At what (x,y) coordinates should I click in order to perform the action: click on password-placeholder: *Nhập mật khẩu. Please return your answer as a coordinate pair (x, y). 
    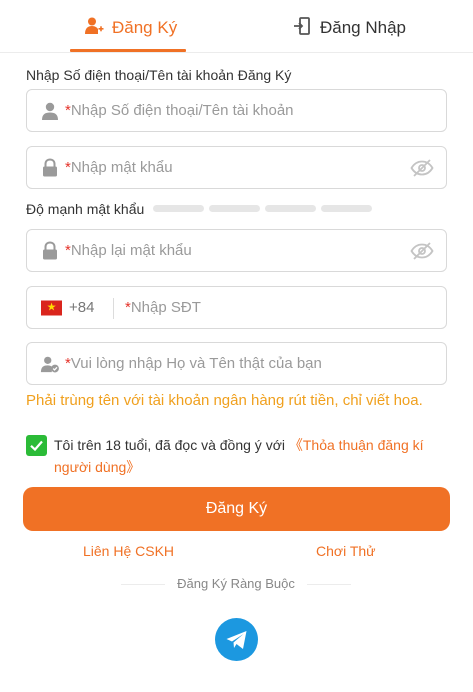
    Looking at the image, I should click on (119, 167).